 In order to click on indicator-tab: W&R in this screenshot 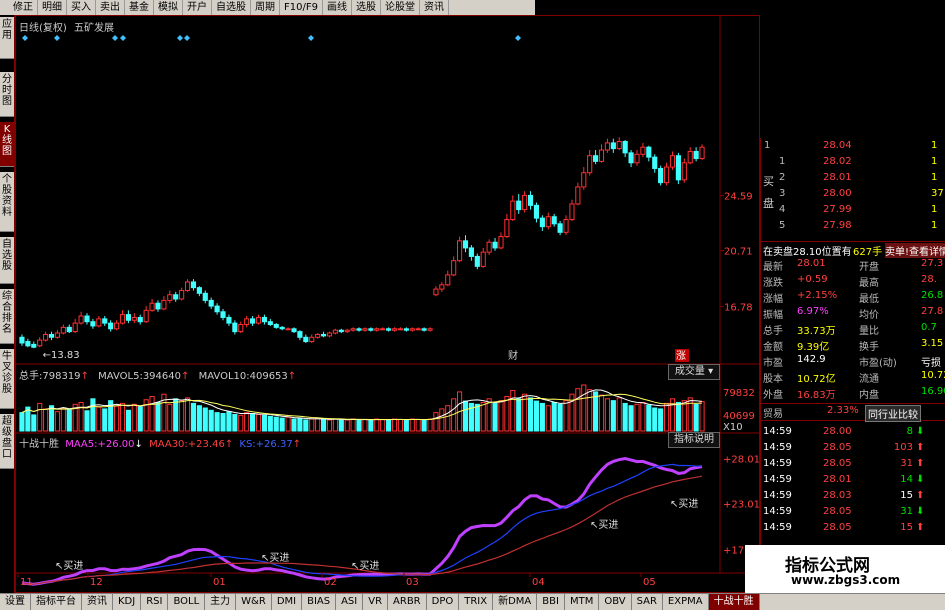, I will do `click(254, 602)`.